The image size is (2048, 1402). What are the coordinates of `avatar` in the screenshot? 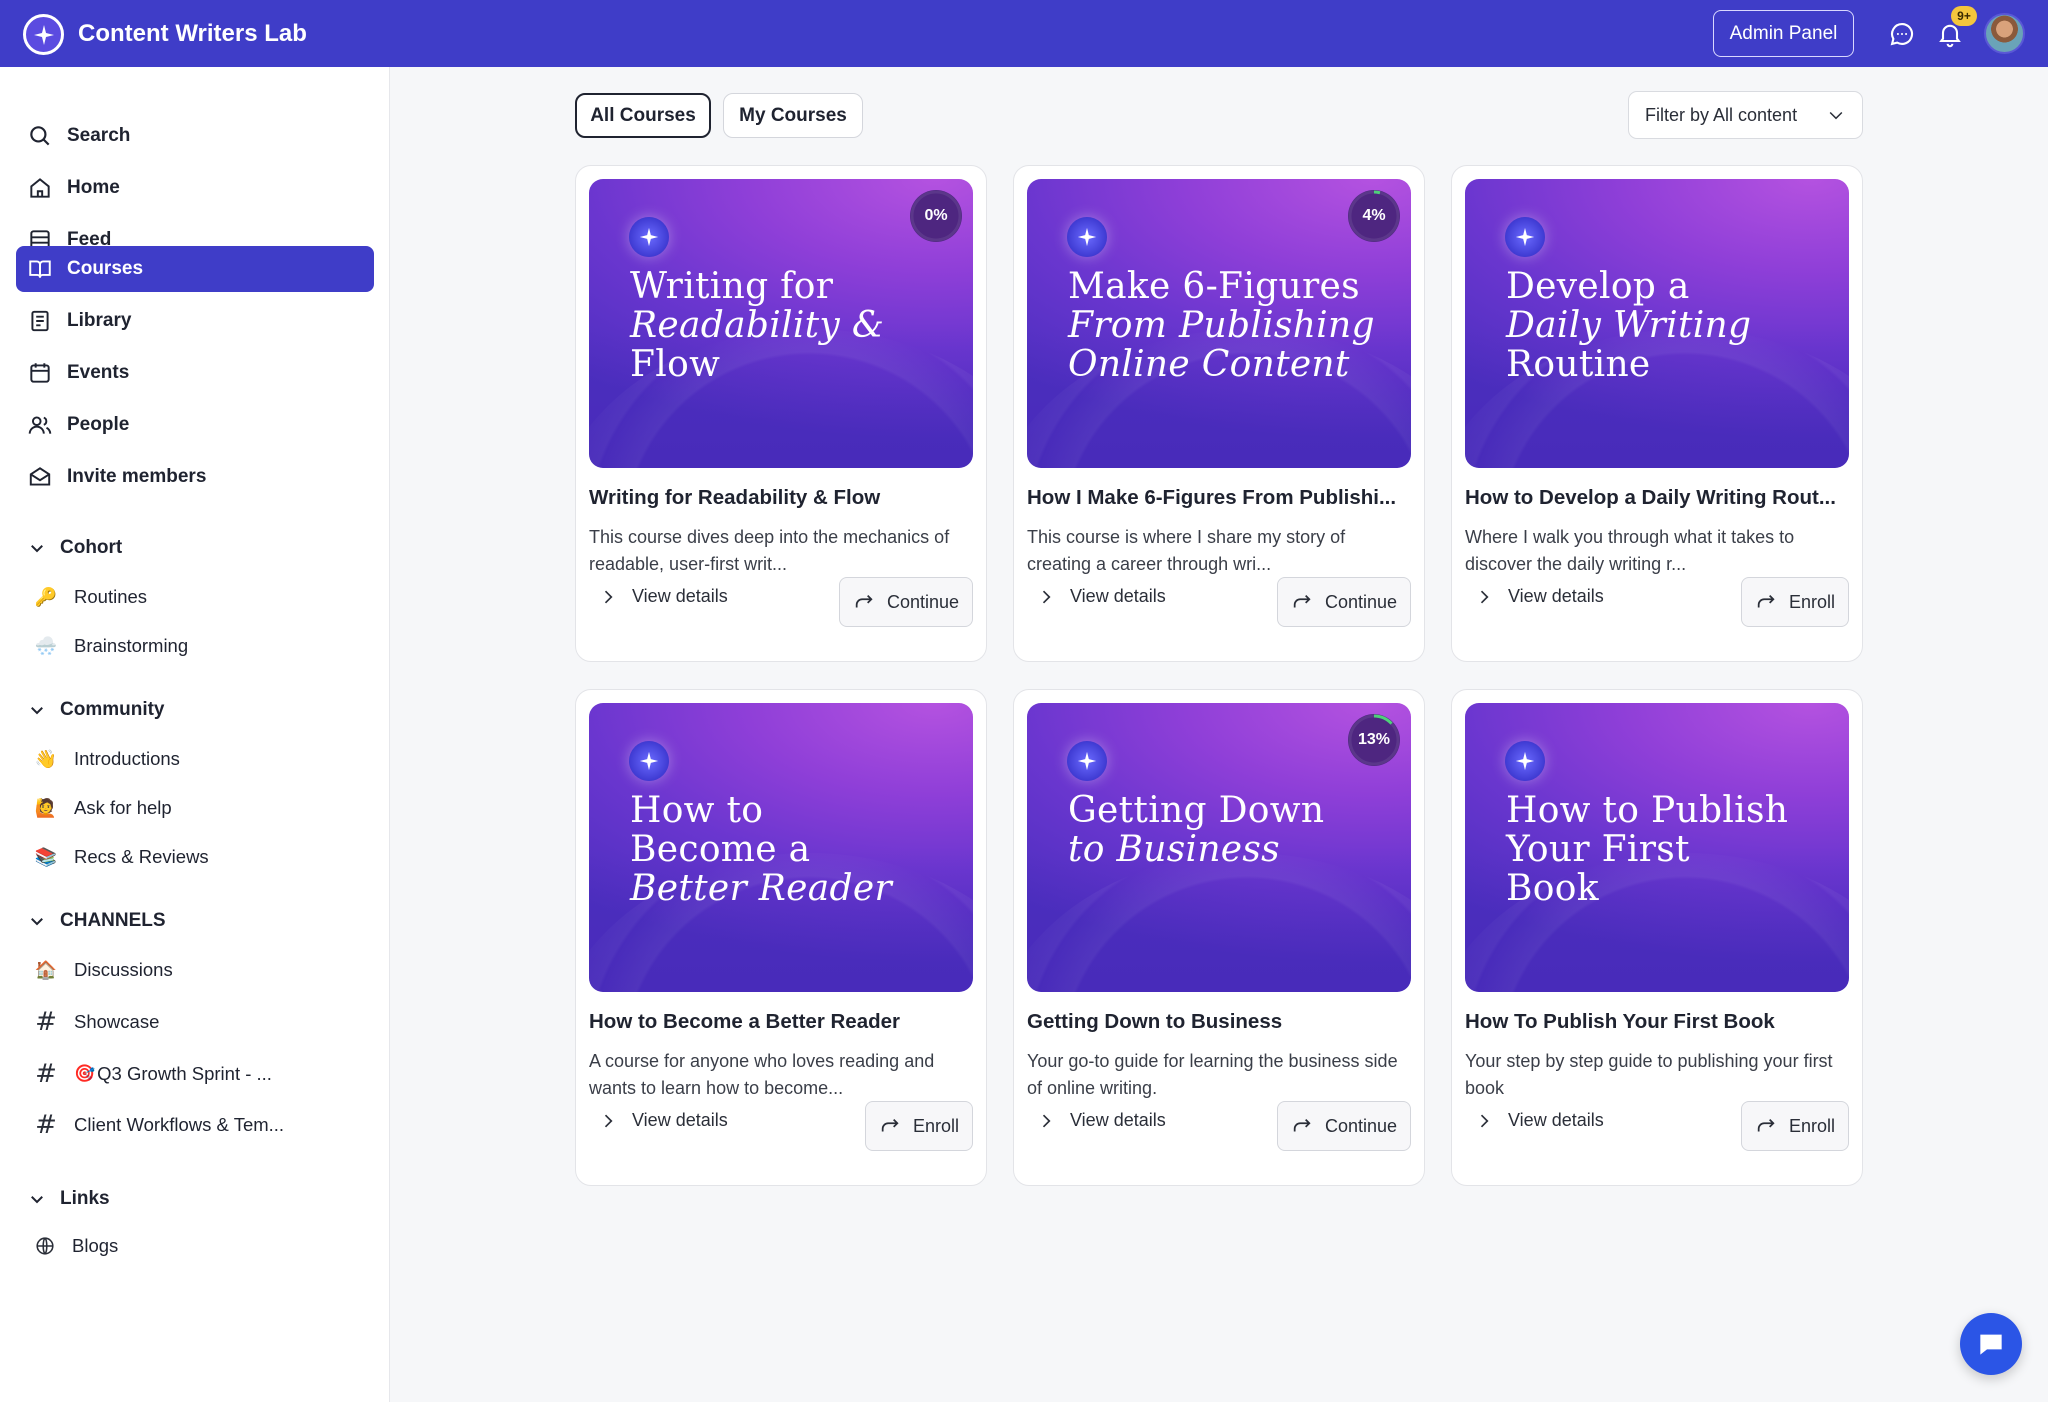 It's located at (2004, 33).